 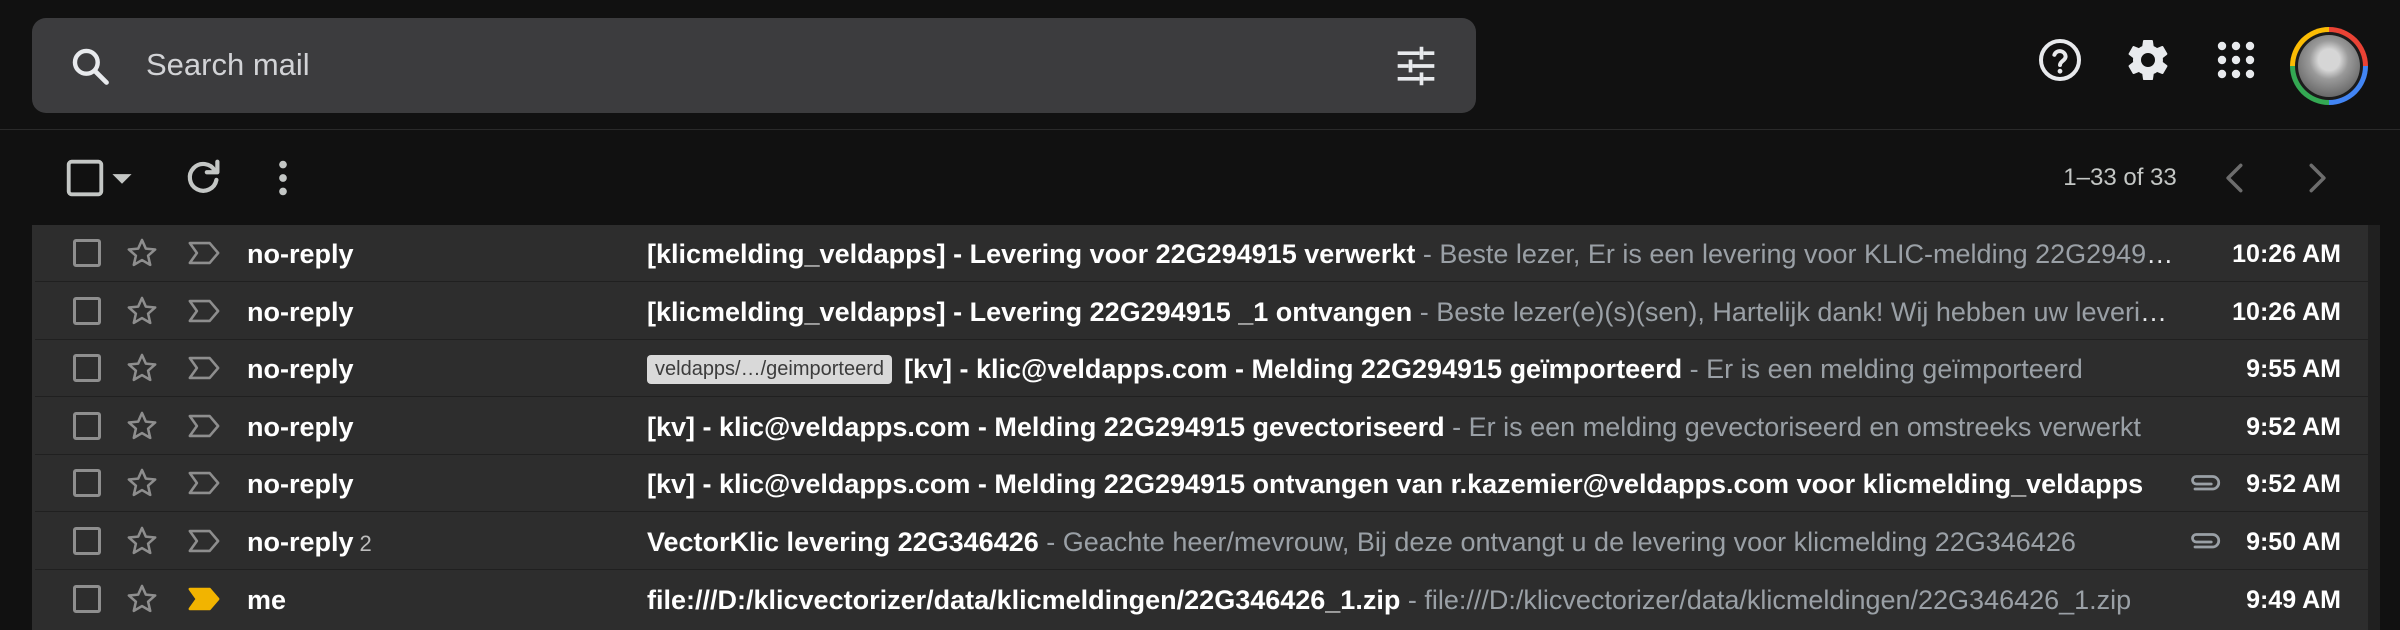 I want to click on avatar-ring-inner, so click(x=2329, y=66).